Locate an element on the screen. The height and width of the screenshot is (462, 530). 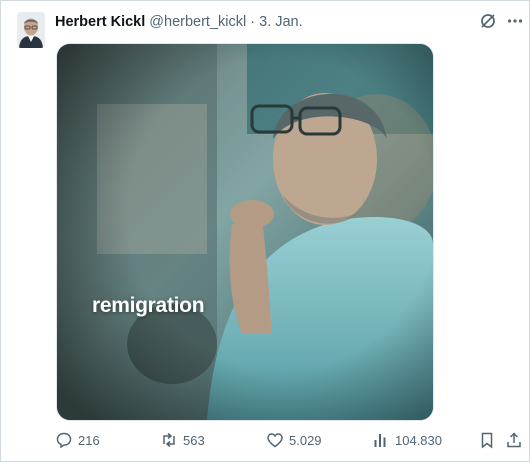
reply-icon is located at coordinates (64, 440).